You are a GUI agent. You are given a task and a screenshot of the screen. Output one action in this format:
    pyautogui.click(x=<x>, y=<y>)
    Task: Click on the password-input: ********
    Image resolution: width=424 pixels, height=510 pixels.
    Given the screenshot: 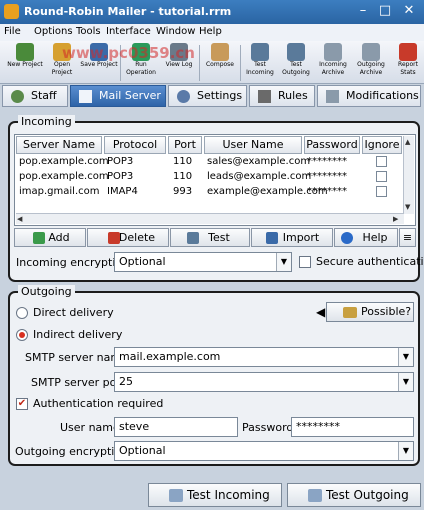 What is the action you would take?
    pyautogui.click(x=352, y=427)
    